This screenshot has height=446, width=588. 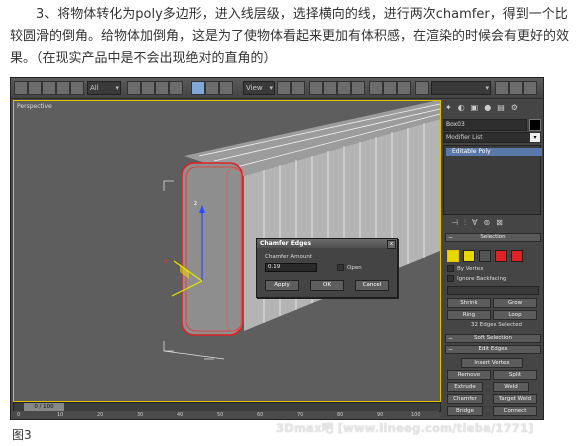 I want to click on ok-button: OK, so click(x=327, y=285).